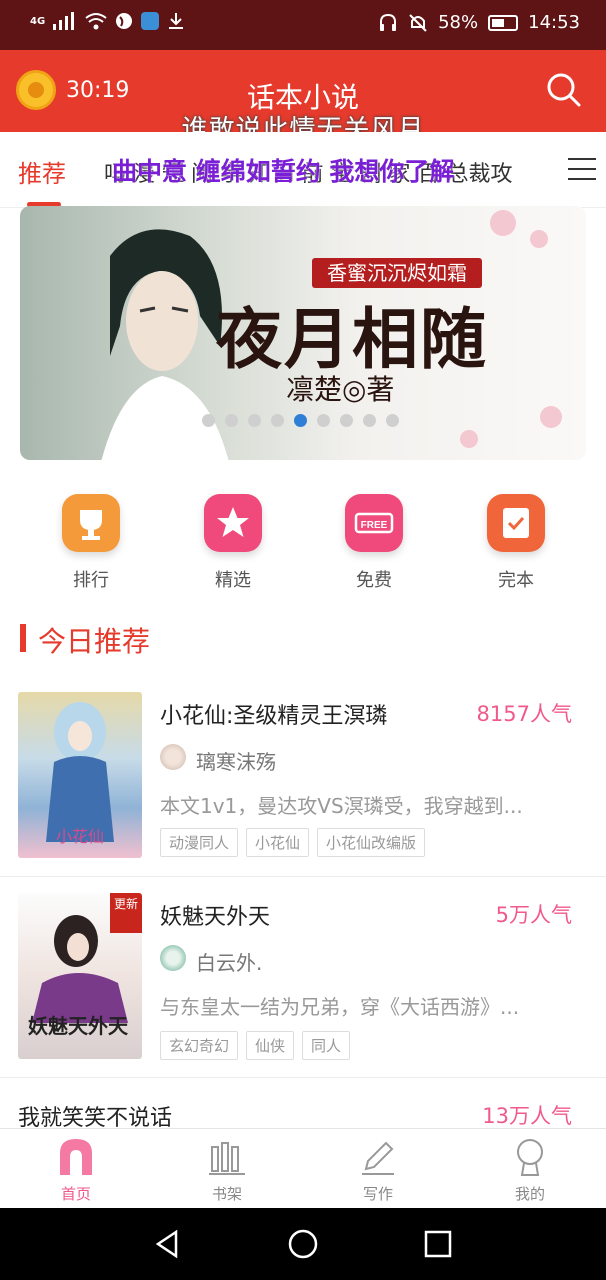  I want to click on headset-icon, so click(388, 22).